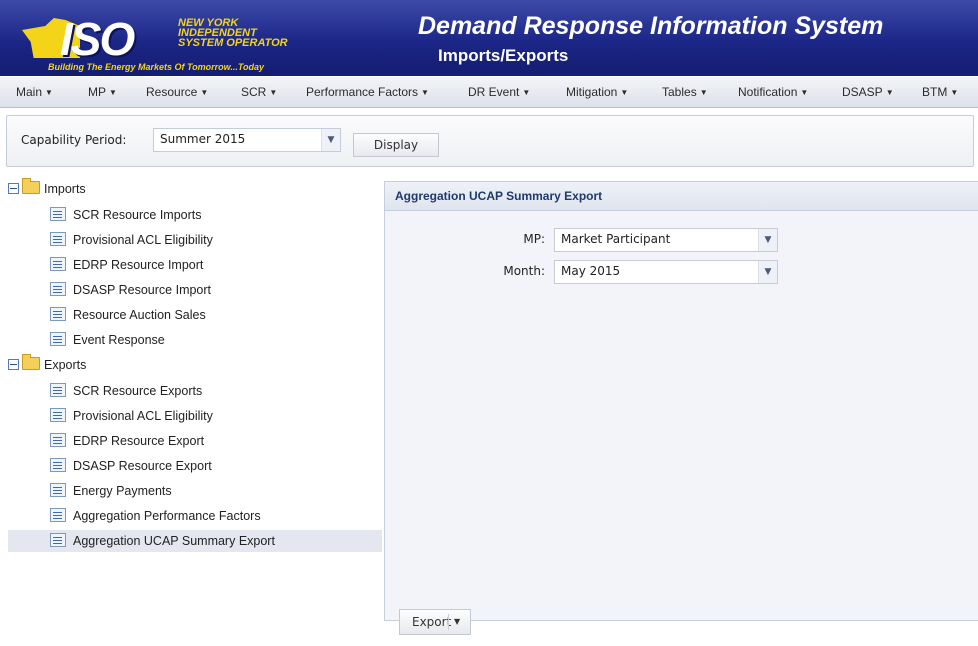 The height and width of the screenshot is (646, 978). What do you see at coordinates (768, 92) in the screenshot?
I see `menu-notification-label: Notification` at bounding box center [768, 92].